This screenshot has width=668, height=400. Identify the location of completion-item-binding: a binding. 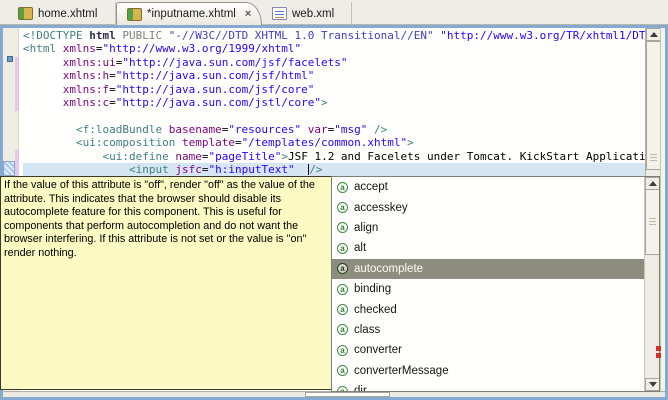
(488, 289).